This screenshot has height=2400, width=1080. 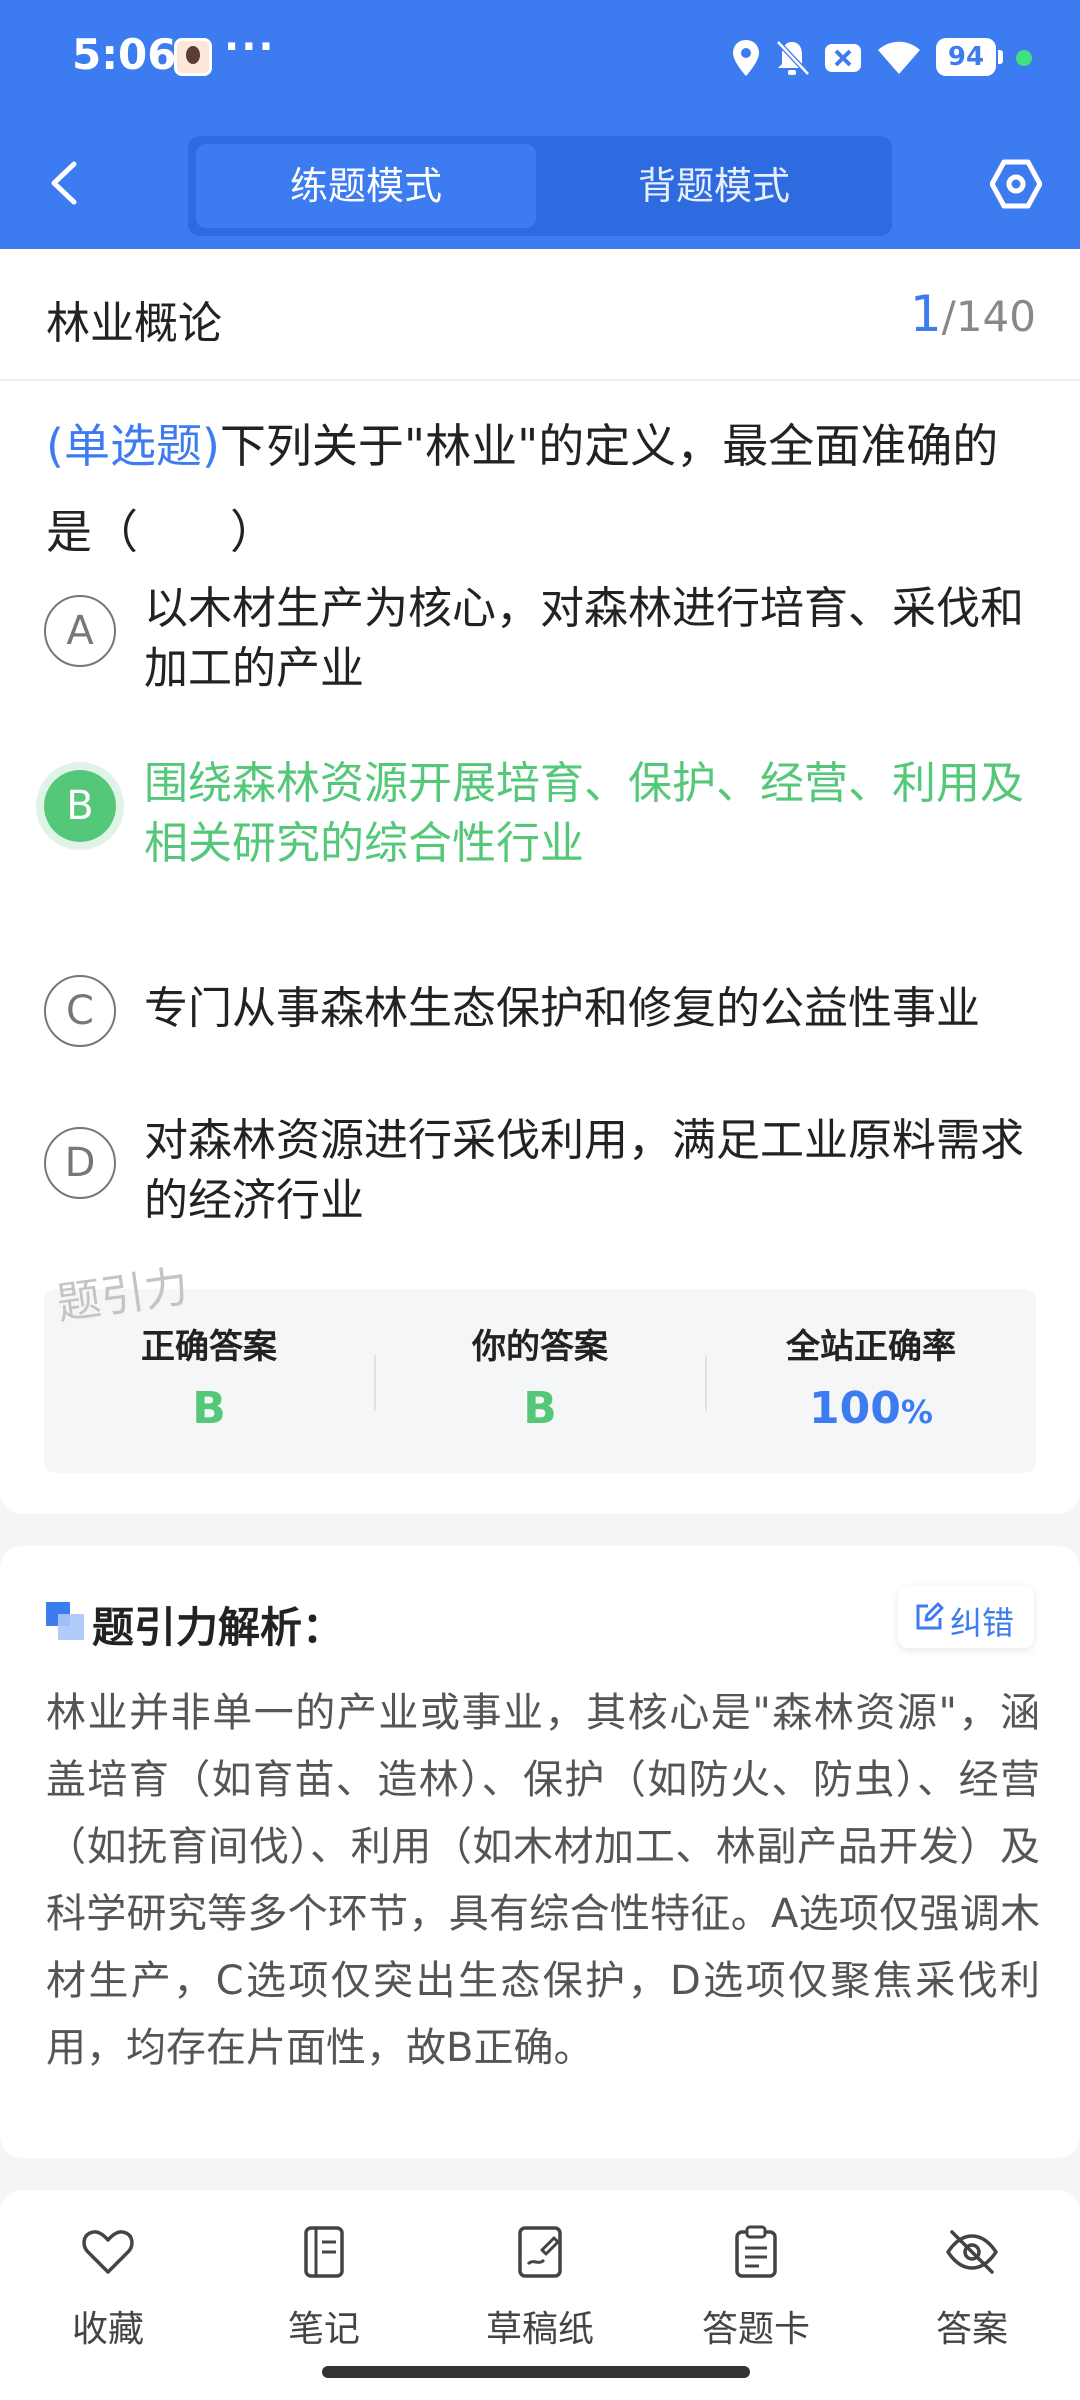 What do you see at coordinates (584, 638) in the screenshot?
I see `option-text: 以木材生产为核心，对森林进行培育、采伐和加工的产业` at bounding box center [584, 638].